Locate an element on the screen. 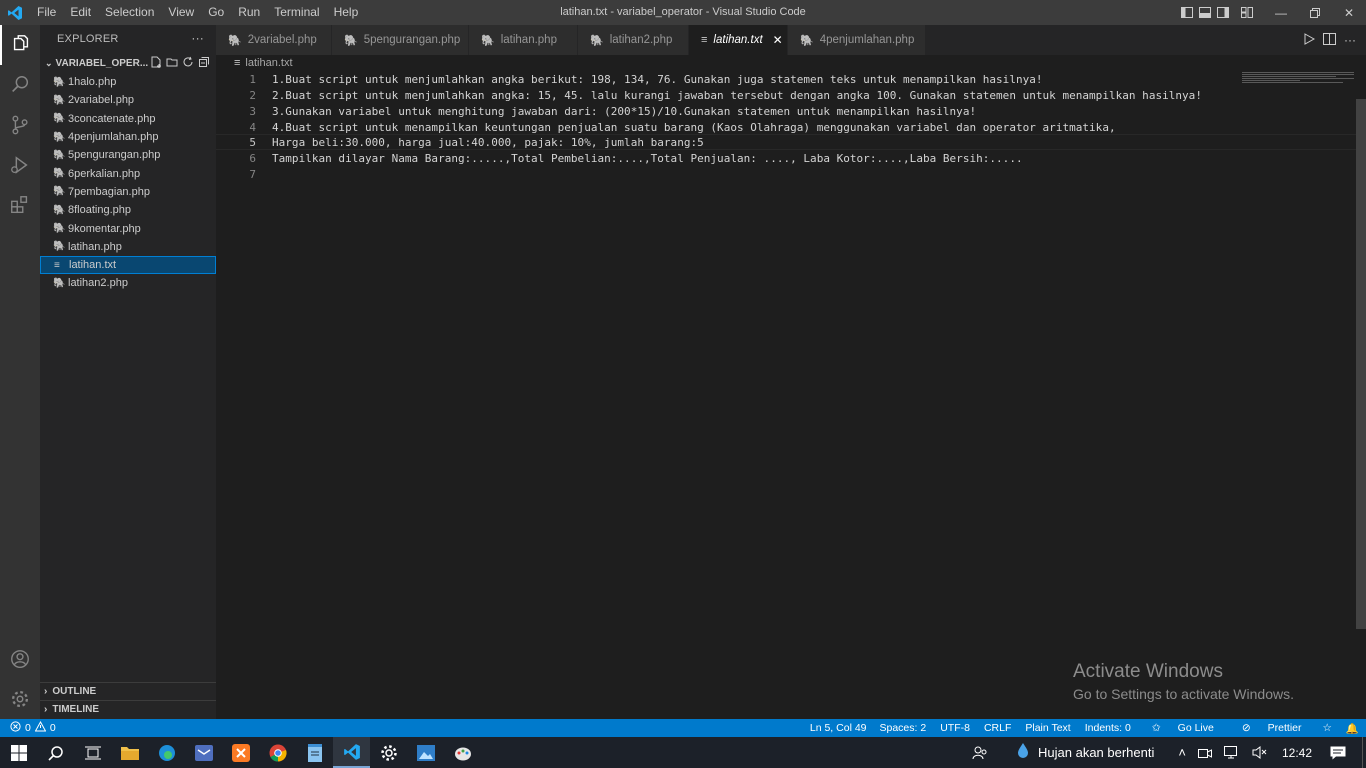  tab-4penjumlahan: 🐘 4penjumlahan.php is located at coordinates (857, 40).